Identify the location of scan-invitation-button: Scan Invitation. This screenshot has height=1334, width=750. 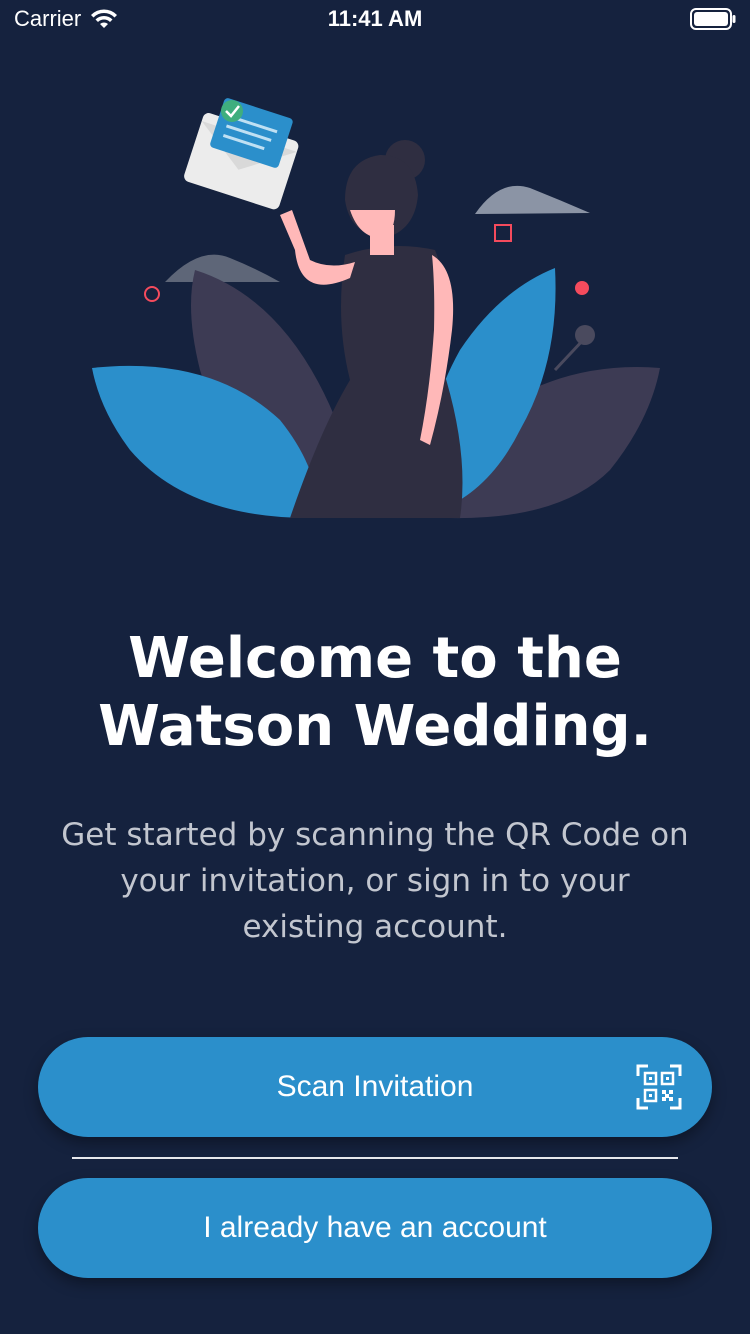
(375, 1087).